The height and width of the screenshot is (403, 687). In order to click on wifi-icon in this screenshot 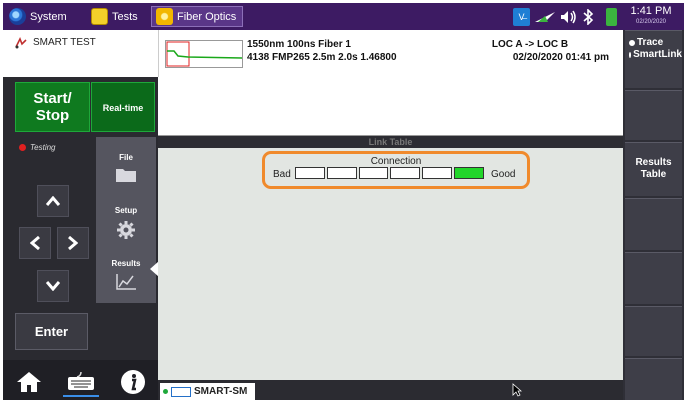, I will do `click(545, 17)`.